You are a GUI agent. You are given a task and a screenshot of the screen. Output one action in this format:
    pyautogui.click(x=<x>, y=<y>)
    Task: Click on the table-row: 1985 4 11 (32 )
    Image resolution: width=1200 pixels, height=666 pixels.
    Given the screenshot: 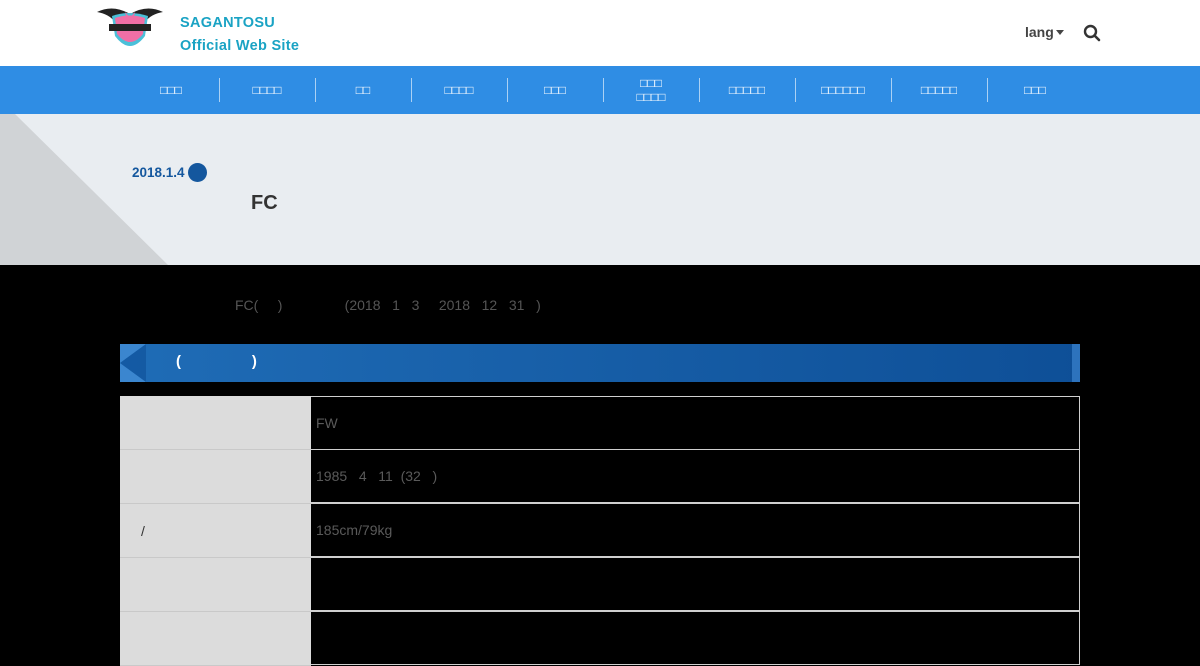 What is the action you would take?
    pyautogui.click(x=600, y=476)
    